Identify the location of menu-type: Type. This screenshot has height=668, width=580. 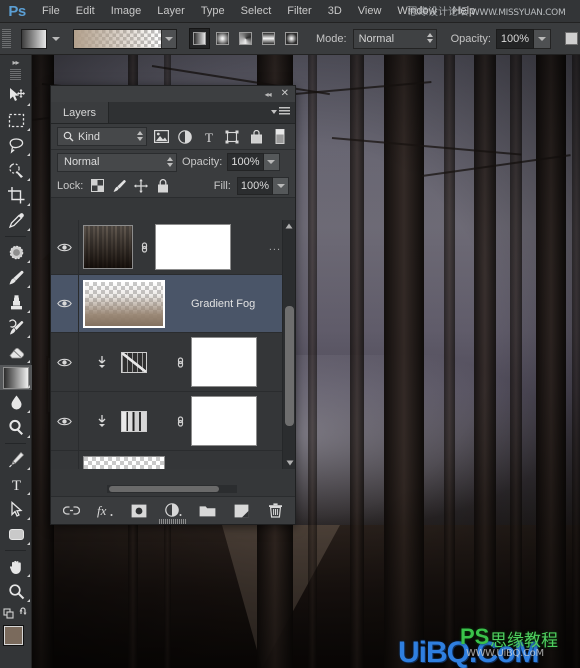
(213, 11).